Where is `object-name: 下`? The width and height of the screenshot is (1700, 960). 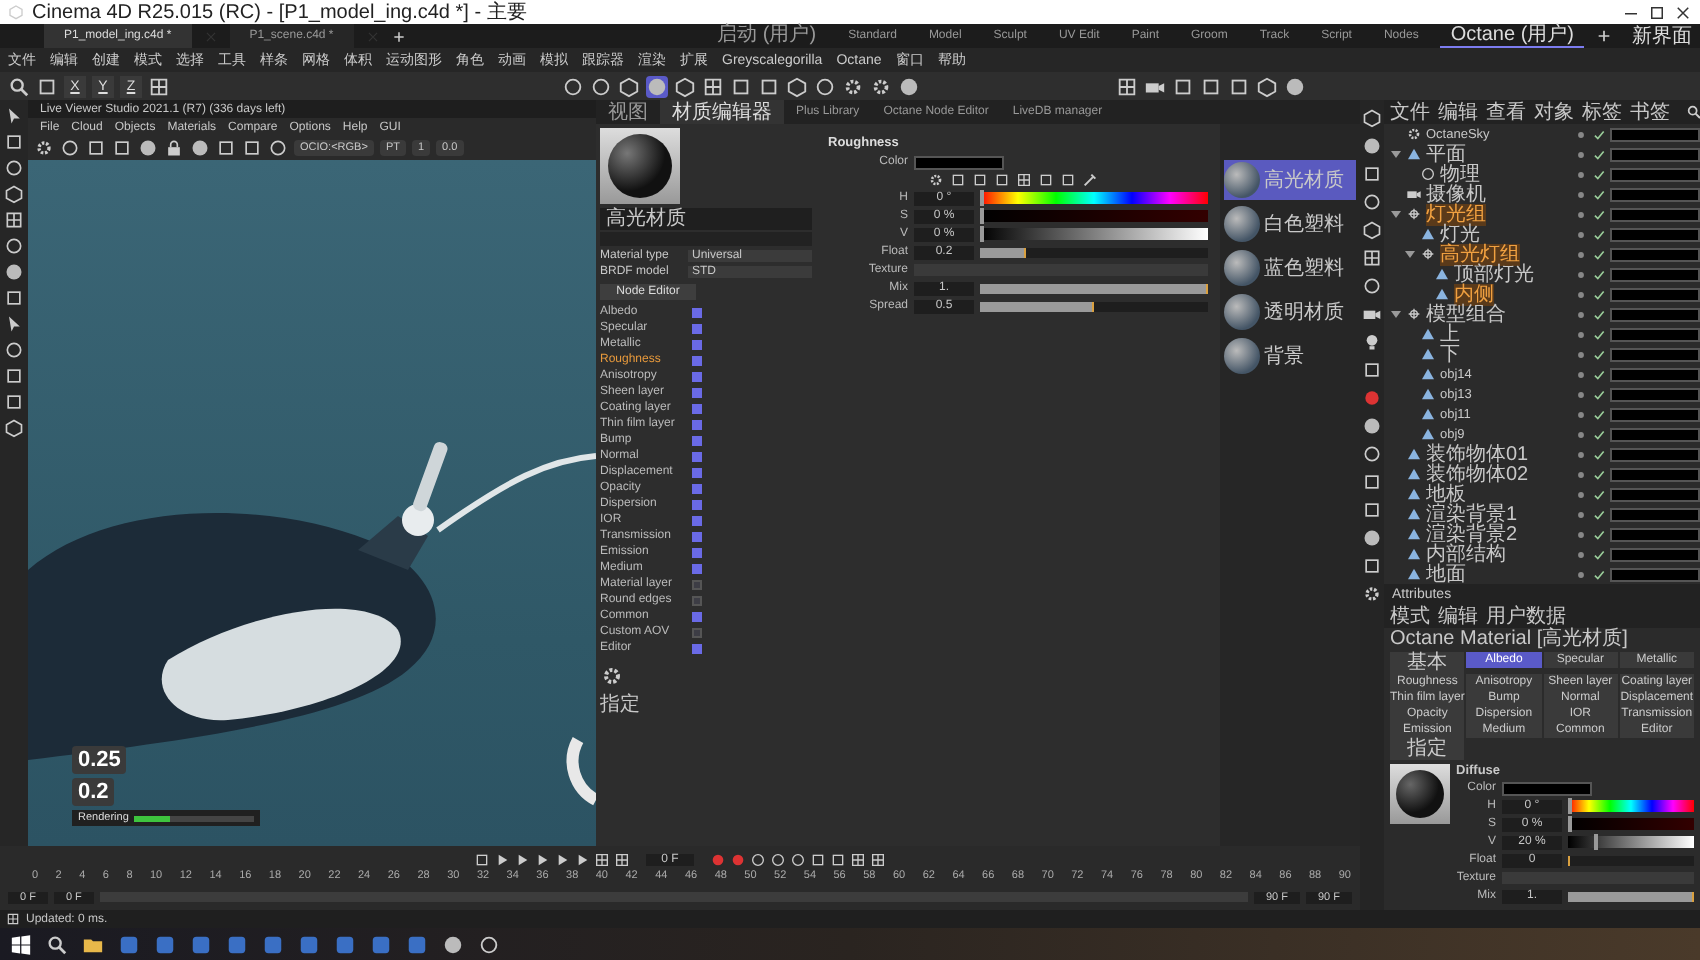 object-name: 下 is located at coordinates (1450, 354).